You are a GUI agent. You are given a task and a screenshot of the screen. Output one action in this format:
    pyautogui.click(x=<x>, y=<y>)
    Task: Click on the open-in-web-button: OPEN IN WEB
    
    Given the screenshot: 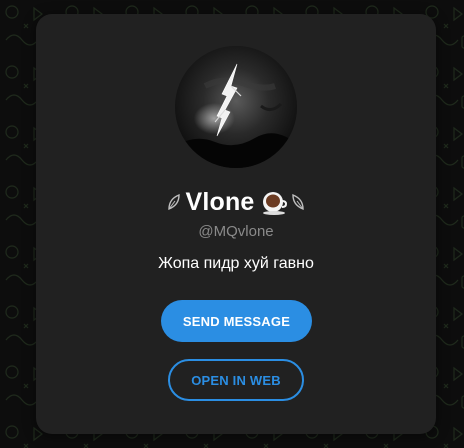 What is the action you would take?
    pyautogui.click(x=236, y=380)
    